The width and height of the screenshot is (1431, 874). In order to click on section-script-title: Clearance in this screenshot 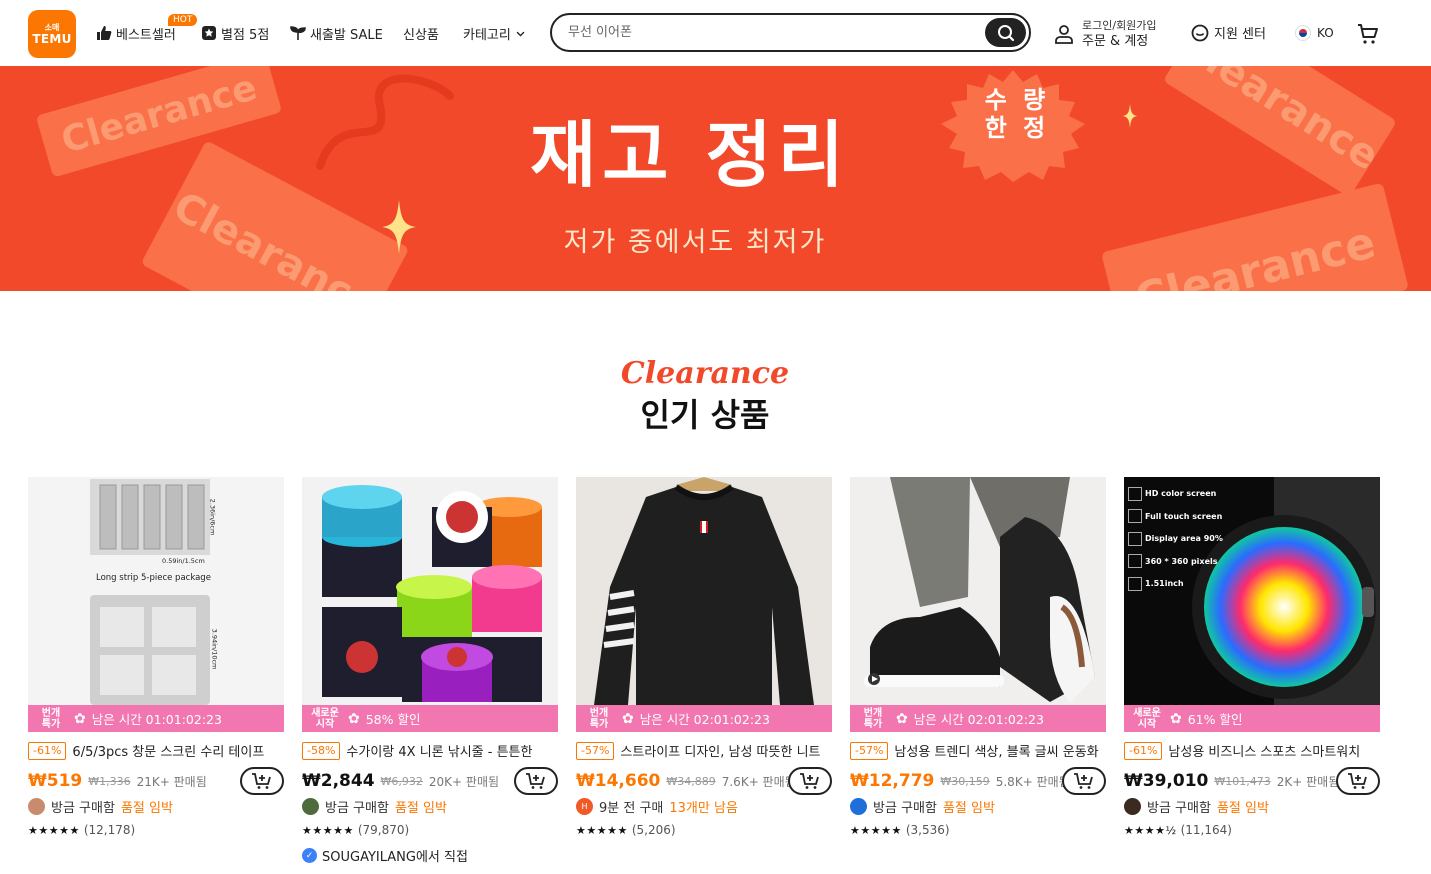, I will do `click(705, 373)`.